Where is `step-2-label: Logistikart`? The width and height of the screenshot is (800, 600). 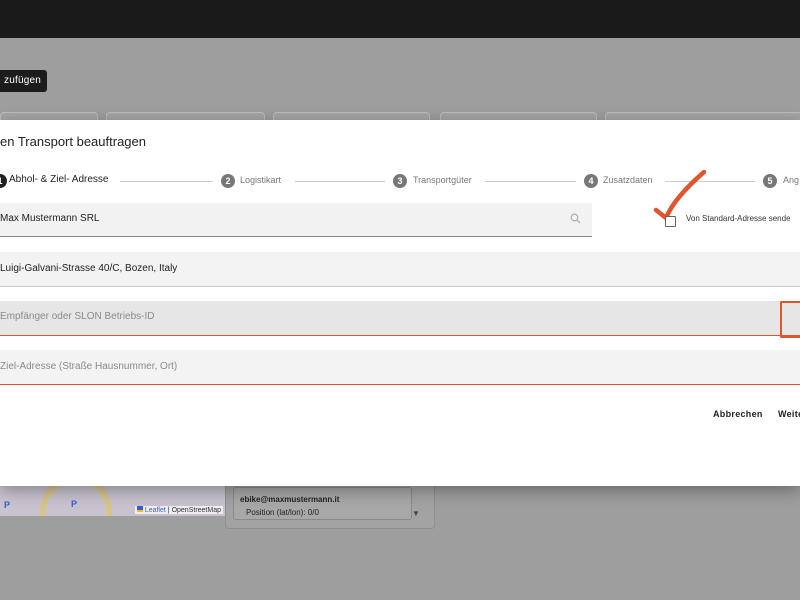
step-2-label: Logistikart is located at coordinates (261, 180).